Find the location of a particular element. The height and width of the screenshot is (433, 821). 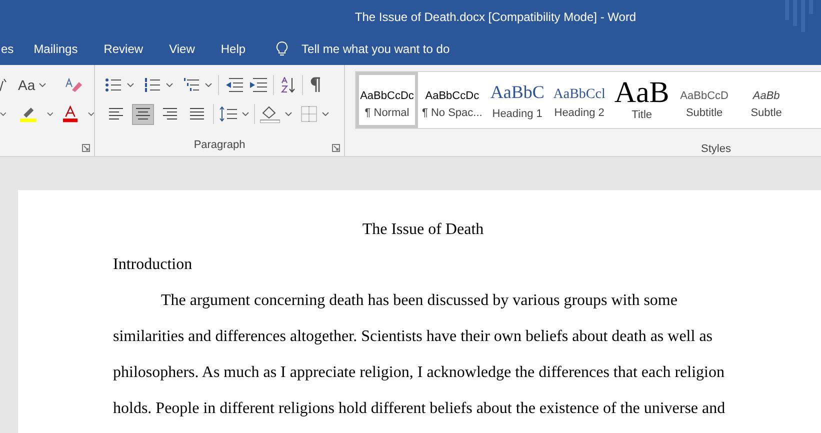

font-color-icon is located at coordinates (70, 114).